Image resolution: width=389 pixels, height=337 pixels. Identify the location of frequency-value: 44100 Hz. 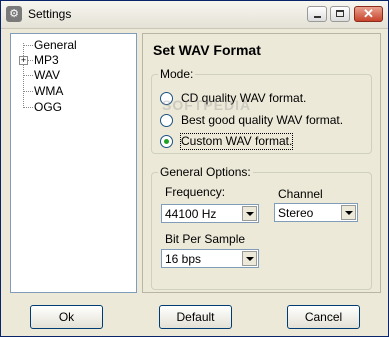
(191, 214).